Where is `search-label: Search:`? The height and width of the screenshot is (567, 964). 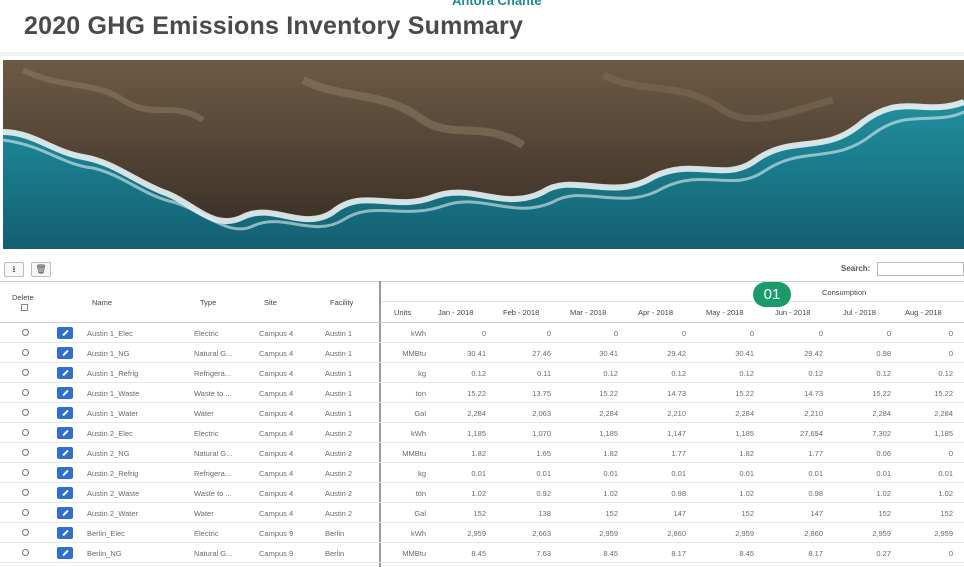
search-label: Search: is located at coordinates (856, 268).